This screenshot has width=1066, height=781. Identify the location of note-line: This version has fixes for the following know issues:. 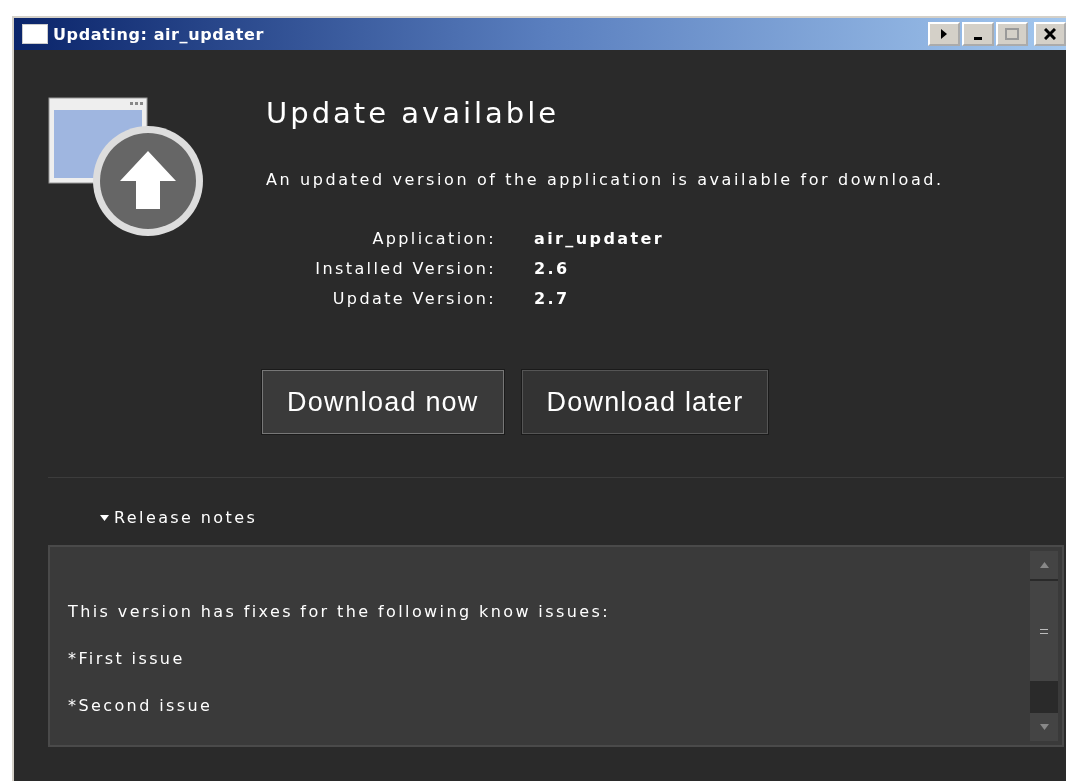
(339, 611).